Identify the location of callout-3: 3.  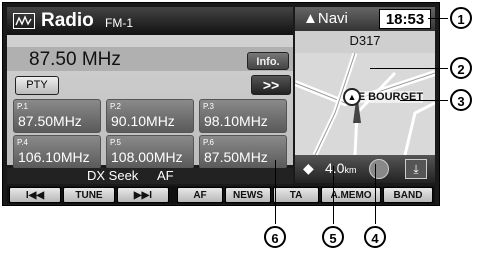
(461, 100).